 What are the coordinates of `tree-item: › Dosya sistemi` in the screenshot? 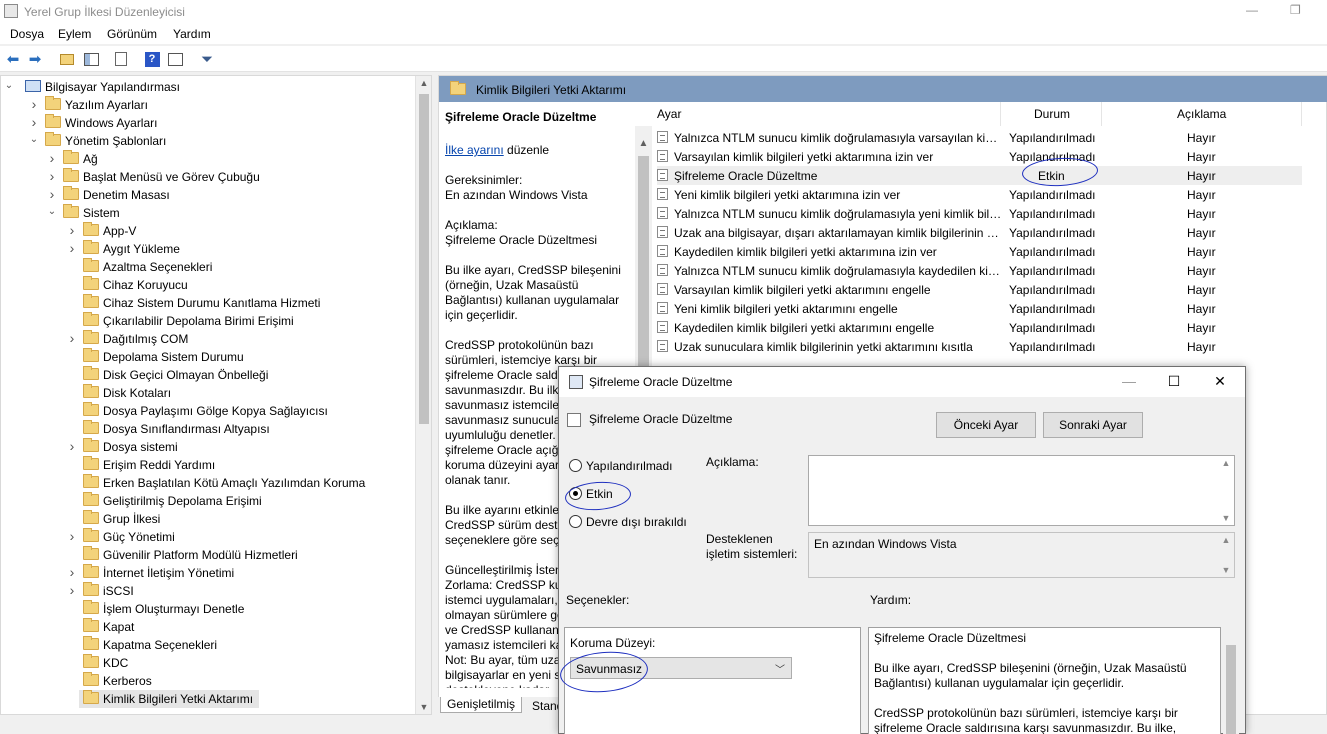 It's located at (208, 447).